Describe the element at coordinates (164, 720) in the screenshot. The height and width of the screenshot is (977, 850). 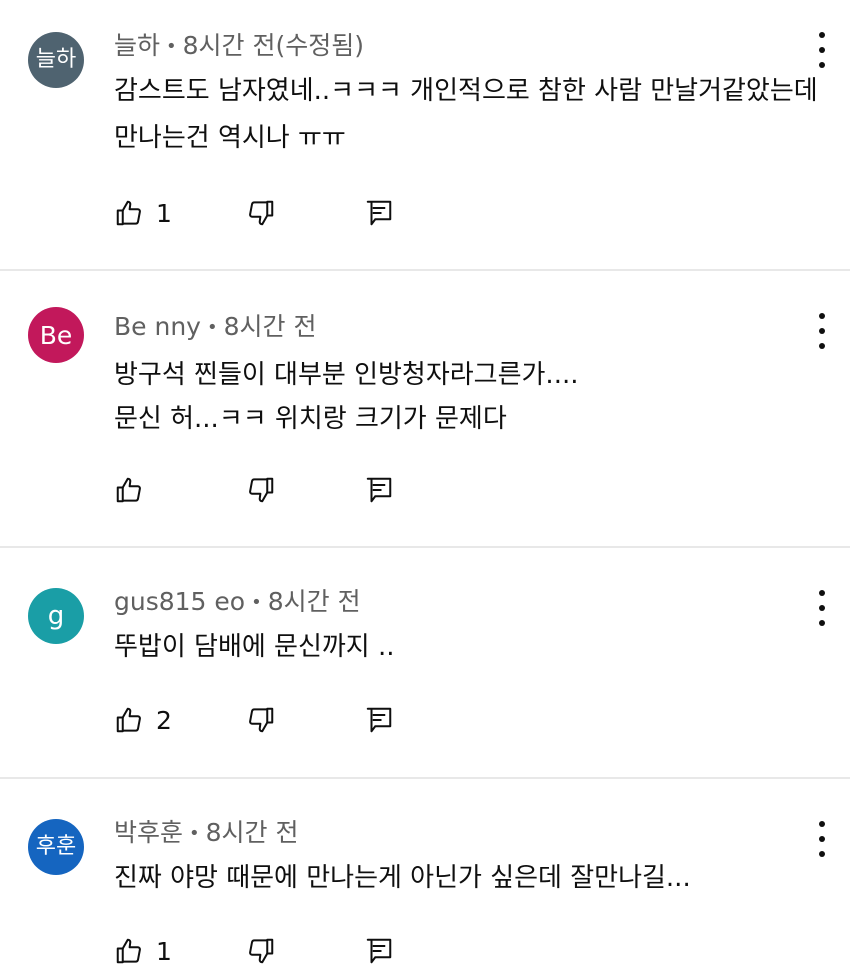
I see `like-count: 2` at that location.